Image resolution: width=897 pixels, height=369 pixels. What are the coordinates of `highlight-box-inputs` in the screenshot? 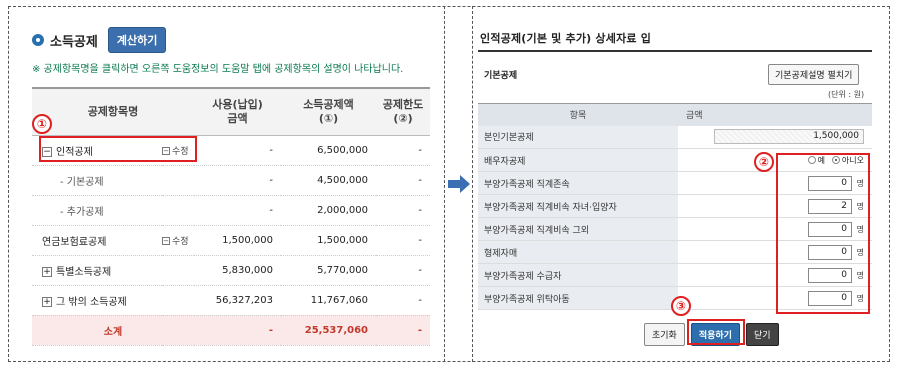 It's located at (823, 233).